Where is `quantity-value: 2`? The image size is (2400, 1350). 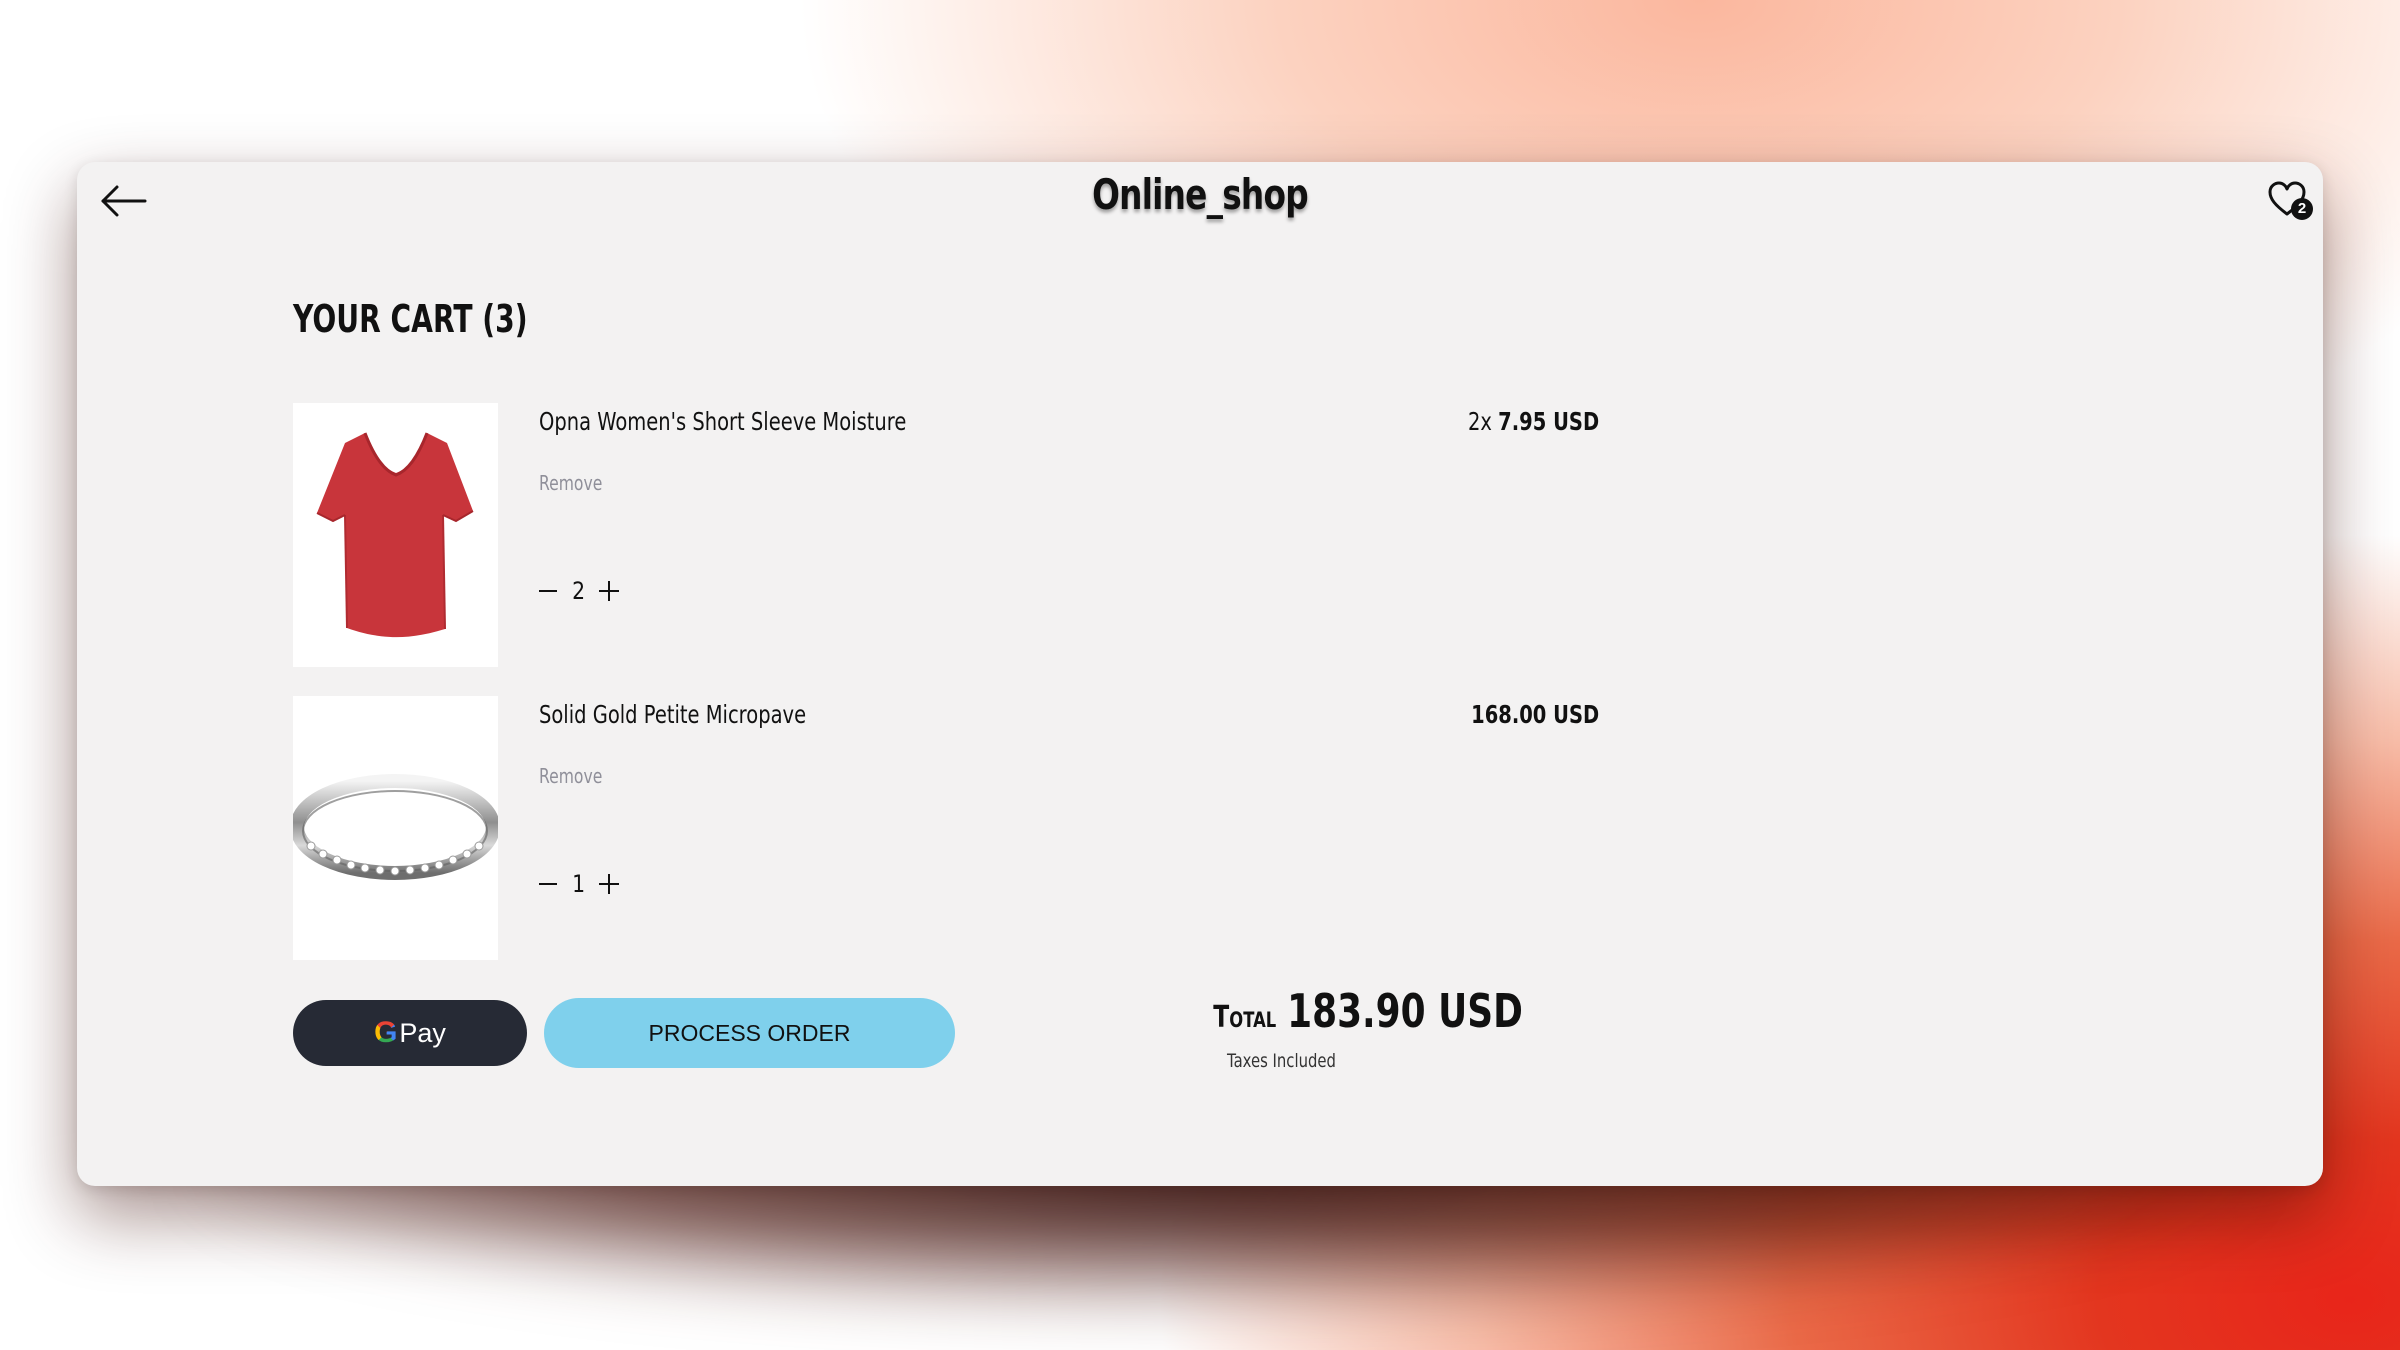 quantity-value: 2 is located at coordinates (579, 591).